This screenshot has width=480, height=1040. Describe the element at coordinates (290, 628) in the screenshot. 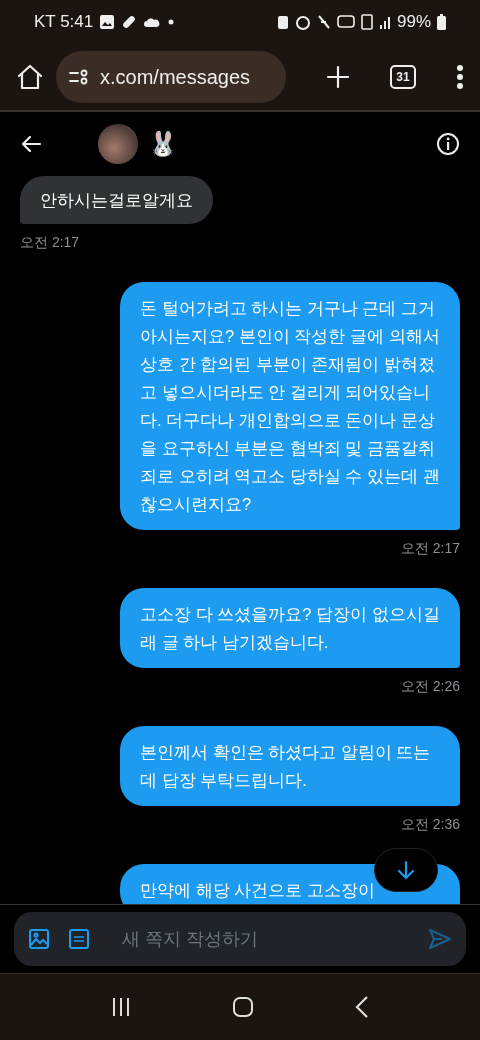

I see `message-bubble: 고소장 다 쓰셨을까요? 답장이 없으시길래 글 하나 남기겠습니다.` at that location.